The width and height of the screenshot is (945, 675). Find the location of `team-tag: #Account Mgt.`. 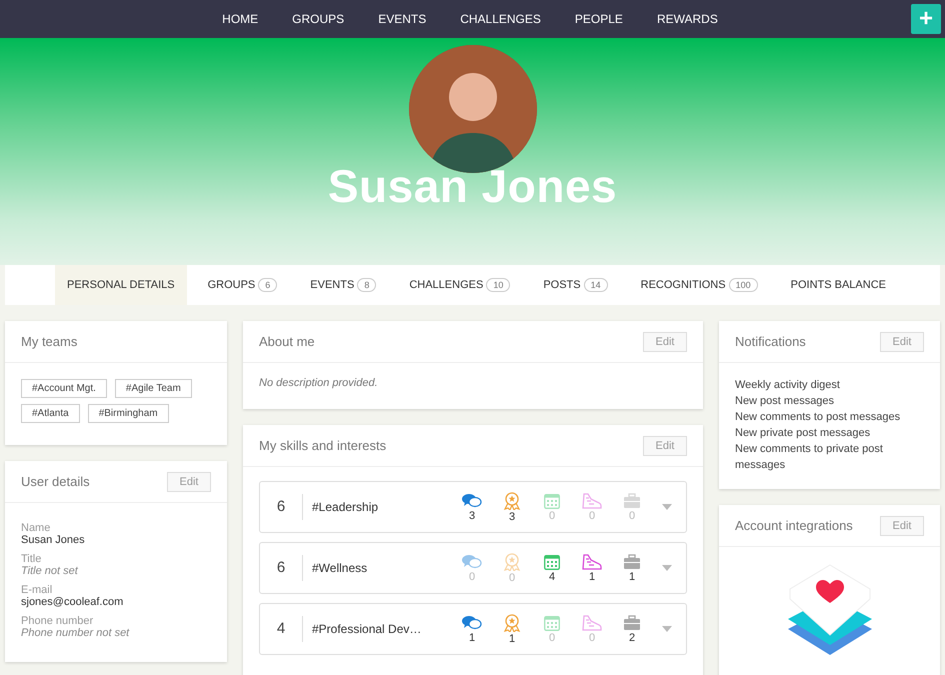

team-tag: #Account Mgt. is located at coordinates (64, 388).